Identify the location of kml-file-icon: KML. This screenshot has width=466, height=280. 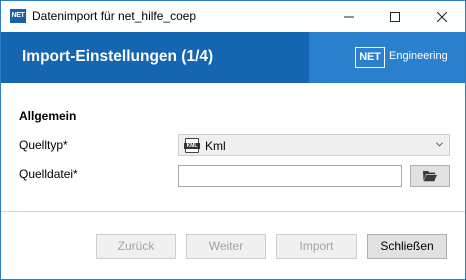
(192, 145).